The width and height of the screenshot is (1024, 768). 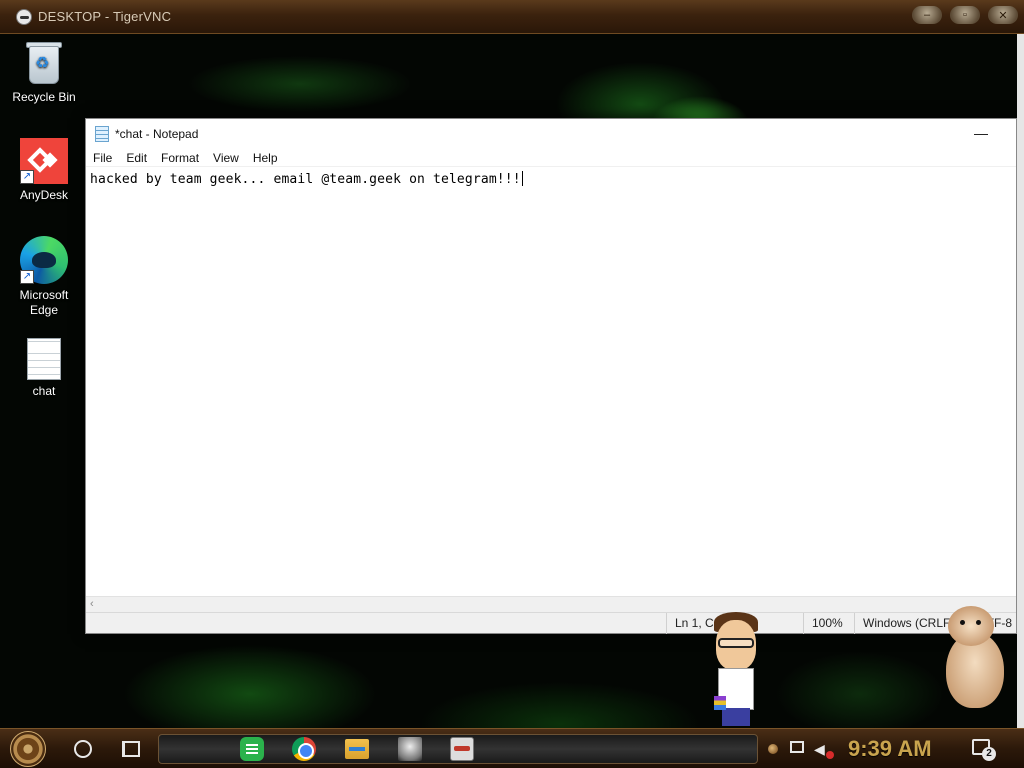 I want to click on network-icon, so click(x=797, y=747).